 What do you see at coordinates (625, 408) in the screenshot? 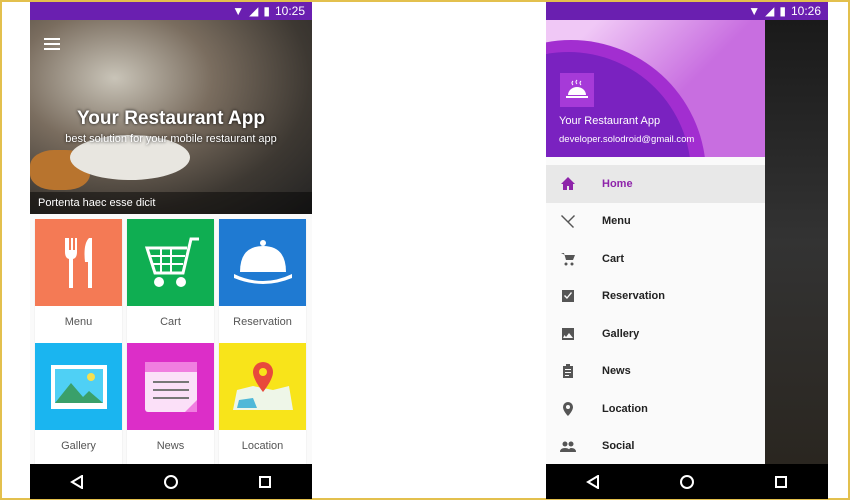
I see `drawer-item-label: Location` at bounding box center [625, 408].